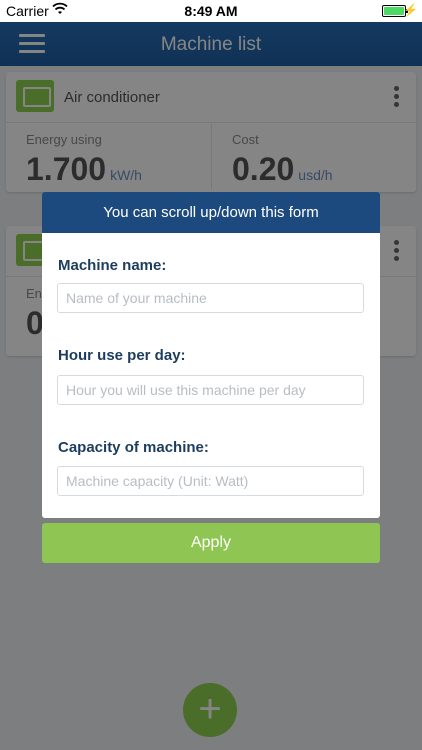 This screenshot has height=750, width=422. I want to click on clock: 8:49 AM, so click(211, 11).